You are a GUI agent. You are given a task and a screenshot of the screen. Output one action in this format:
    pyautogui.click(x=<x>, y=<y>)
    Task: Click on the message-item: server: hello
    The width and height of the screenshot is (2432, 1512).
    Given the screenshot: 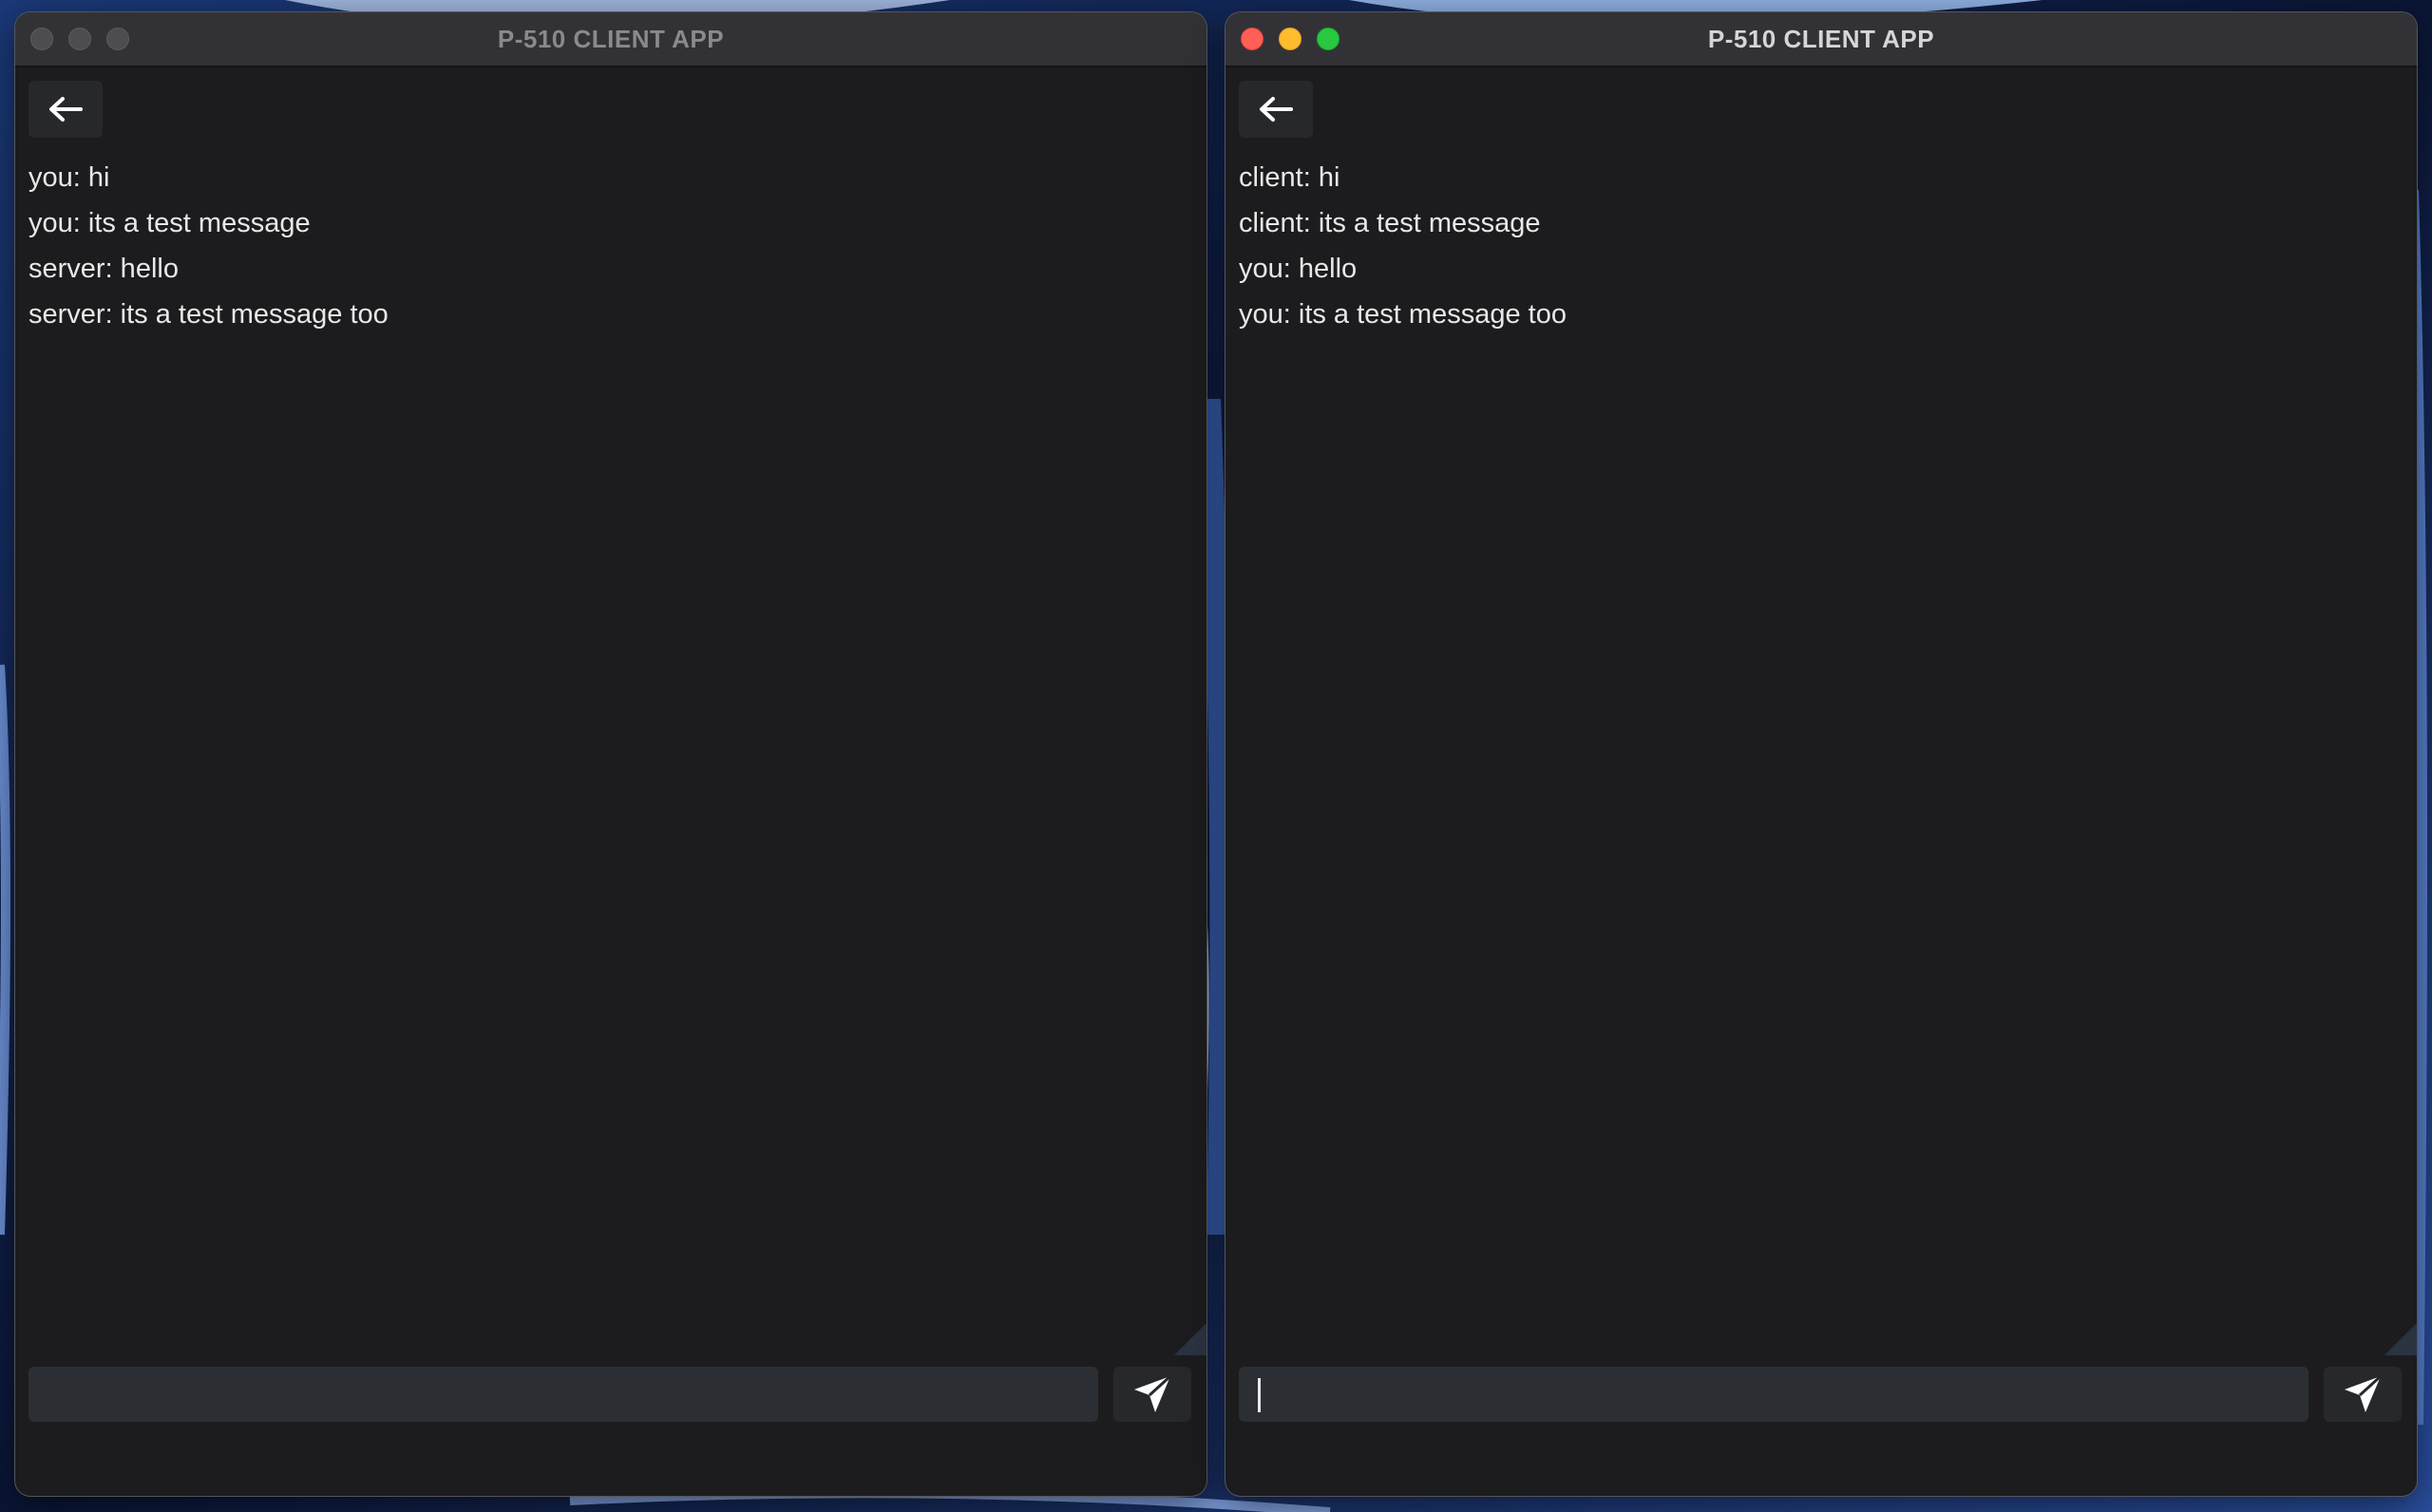 What is the action you would take?
    pyautogui.click(x=103, y=269)
    